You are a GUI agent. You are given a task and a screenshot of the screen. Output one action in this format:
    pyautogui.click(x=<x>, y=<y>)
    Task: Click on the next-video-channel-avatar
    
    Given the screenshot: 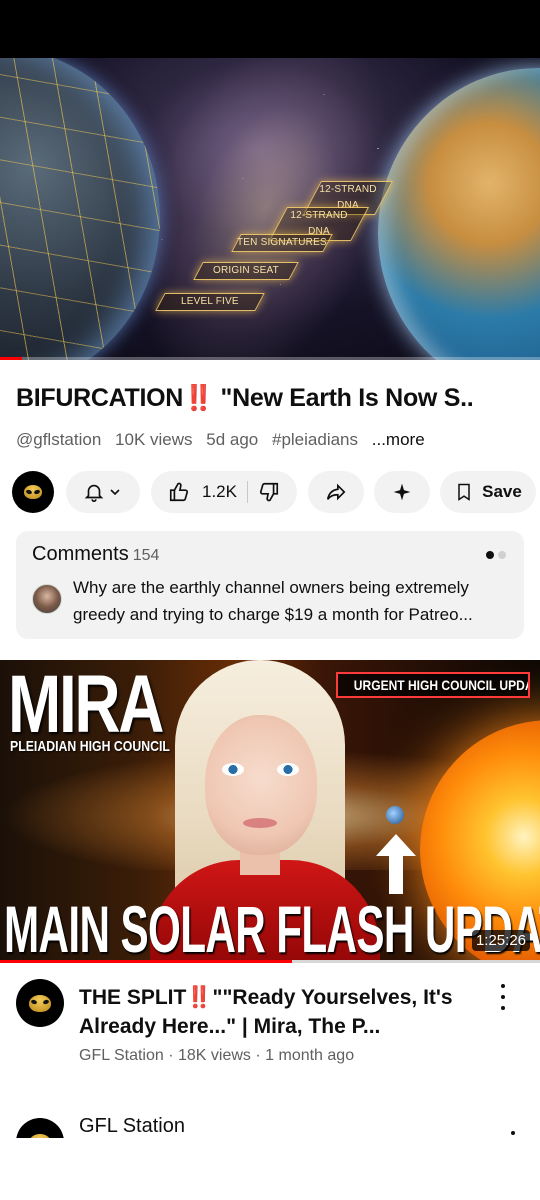 What is the action you would take?
    pyautogui.click(x=40, y=1003)
    